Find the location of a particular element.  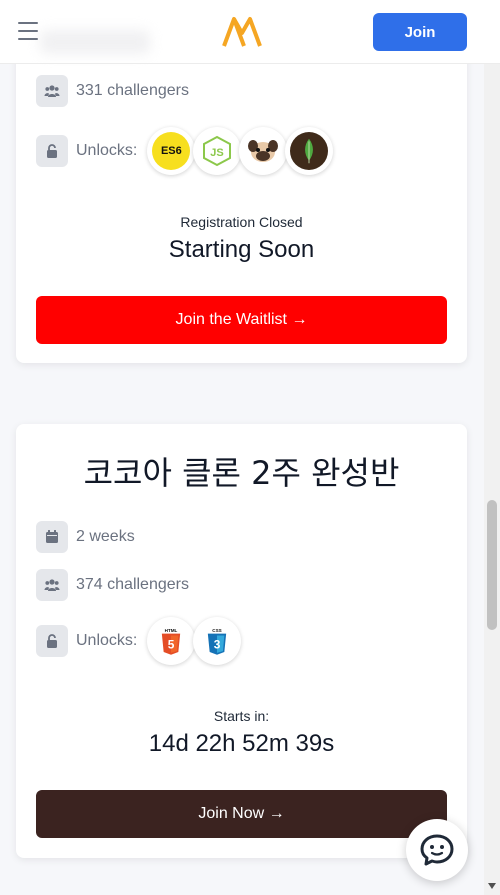

nomad-logo-icon is located at coordinates (242, 32).